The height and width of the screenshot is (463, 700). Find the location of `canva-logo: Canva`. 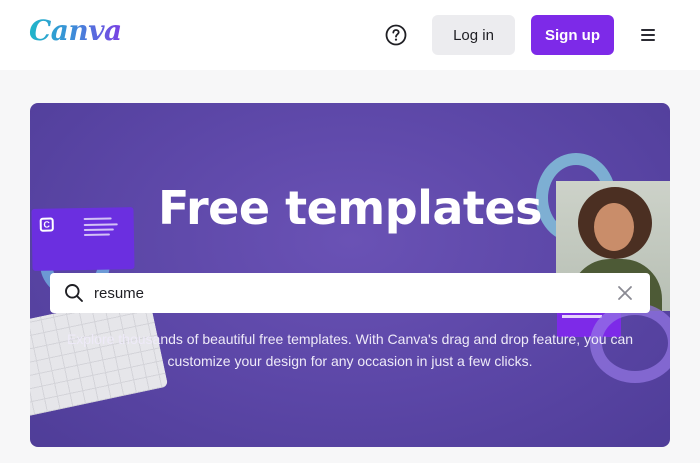

canva-logo: Canva is located at coordinates (75, 30).